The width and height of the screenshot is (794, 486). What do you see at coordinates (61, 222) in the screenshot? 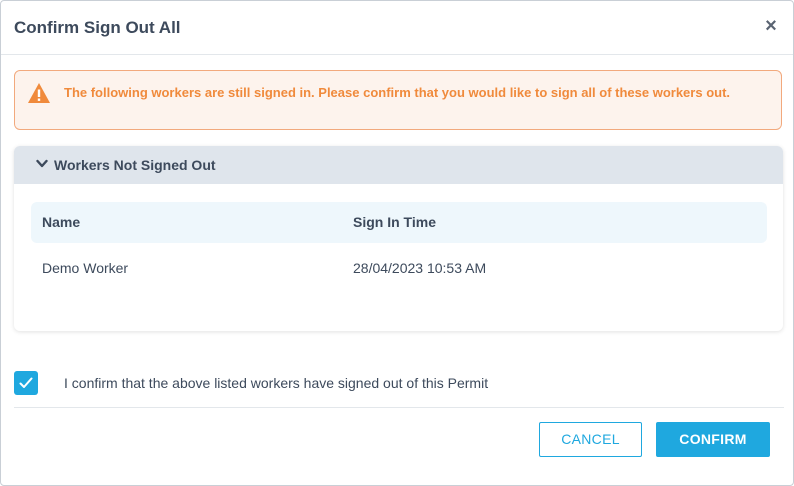
I see `column-header-name: Name` at bounding box center [61, 222].